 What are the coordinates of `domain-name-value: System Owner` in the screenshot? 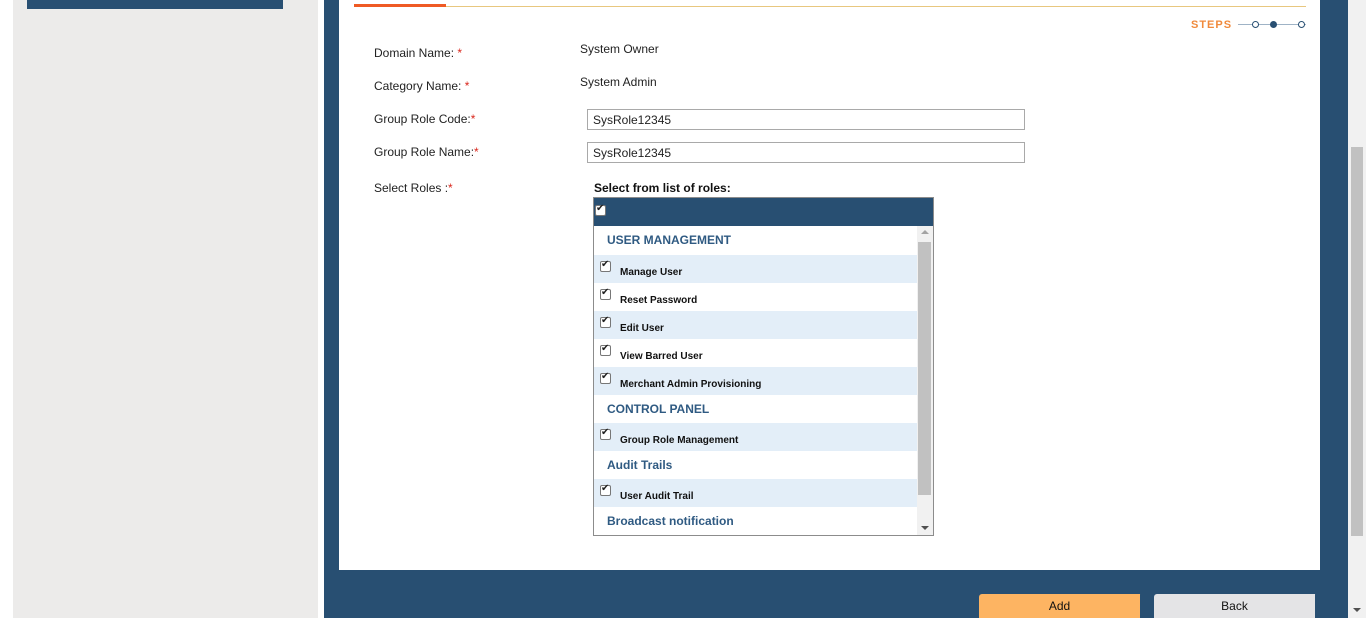 It's located at (619, 49).